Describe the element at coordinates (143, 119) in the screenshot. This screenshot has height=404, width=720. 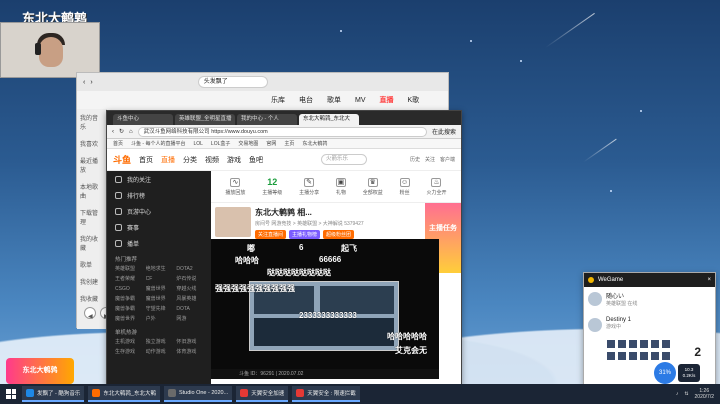
I see `browser-tab: 斗鱼中心` at that location.